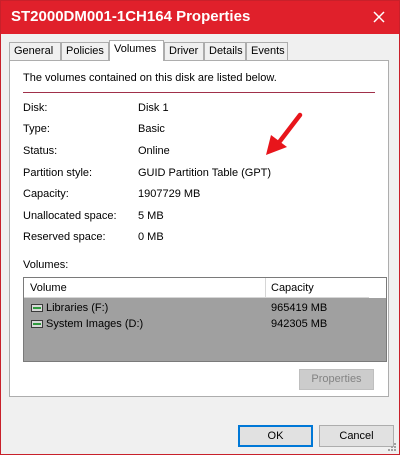 This screenshot has width=400, height=455. I want to click on column-divider, so click(265, 288).